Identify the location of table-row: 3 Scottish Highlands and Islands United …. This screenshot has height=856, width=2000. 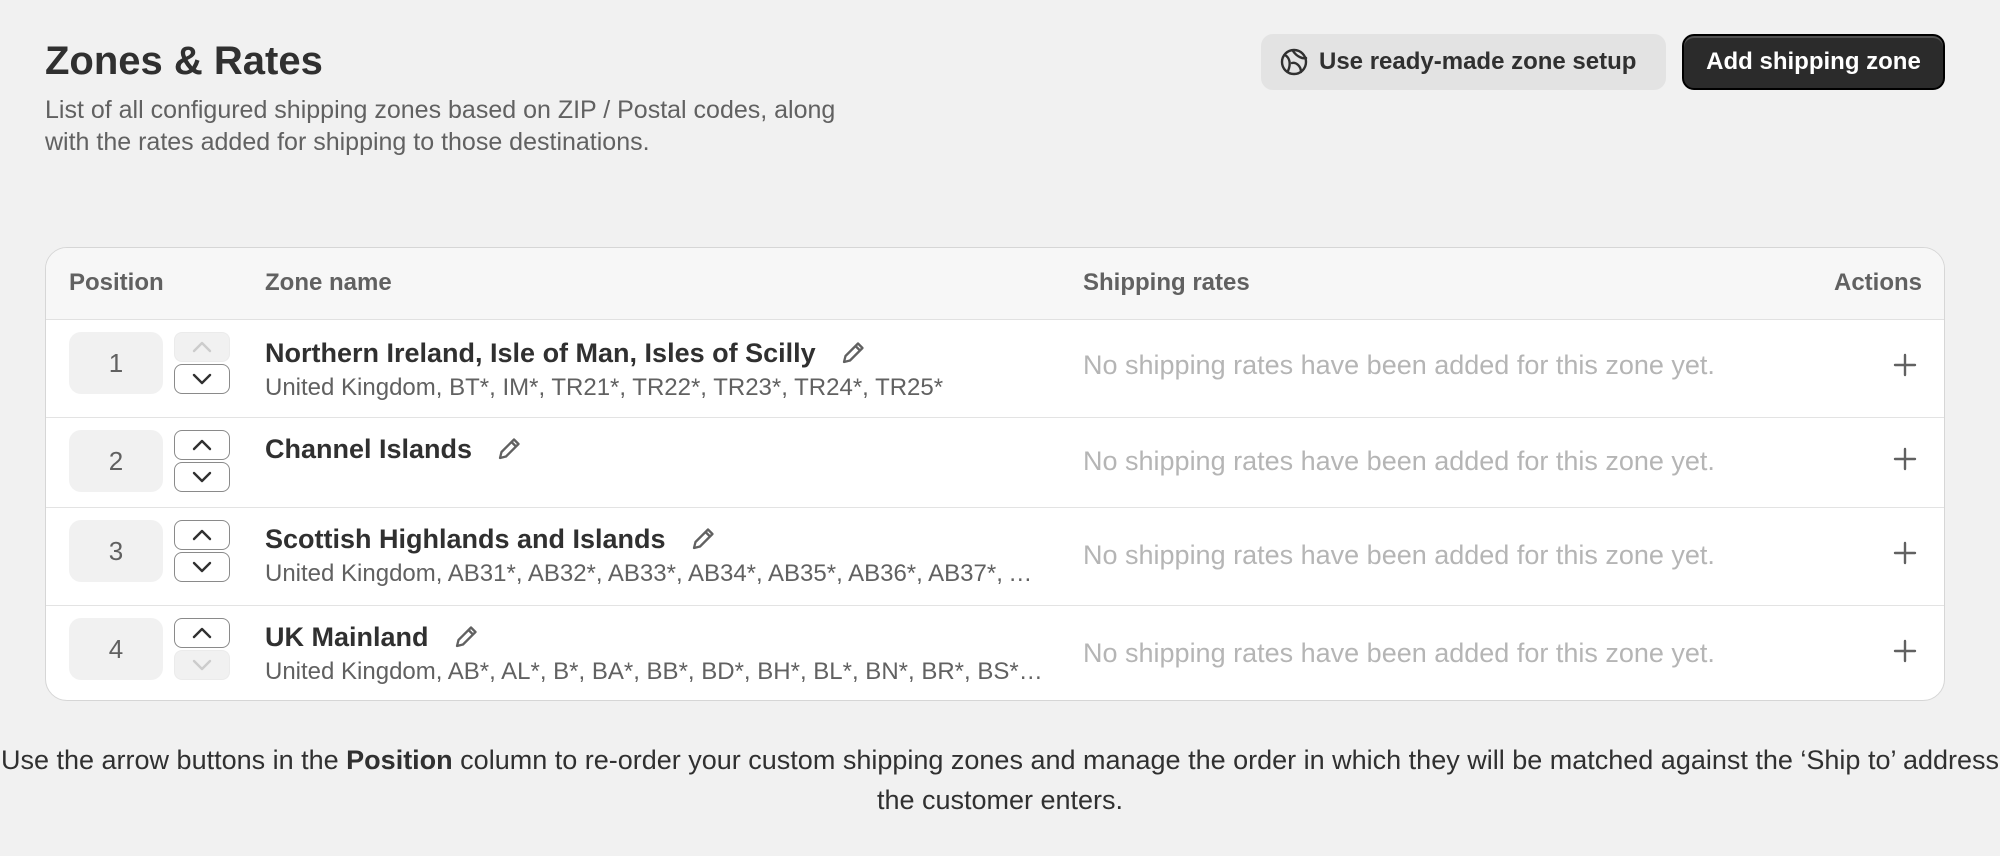
(995, 557).